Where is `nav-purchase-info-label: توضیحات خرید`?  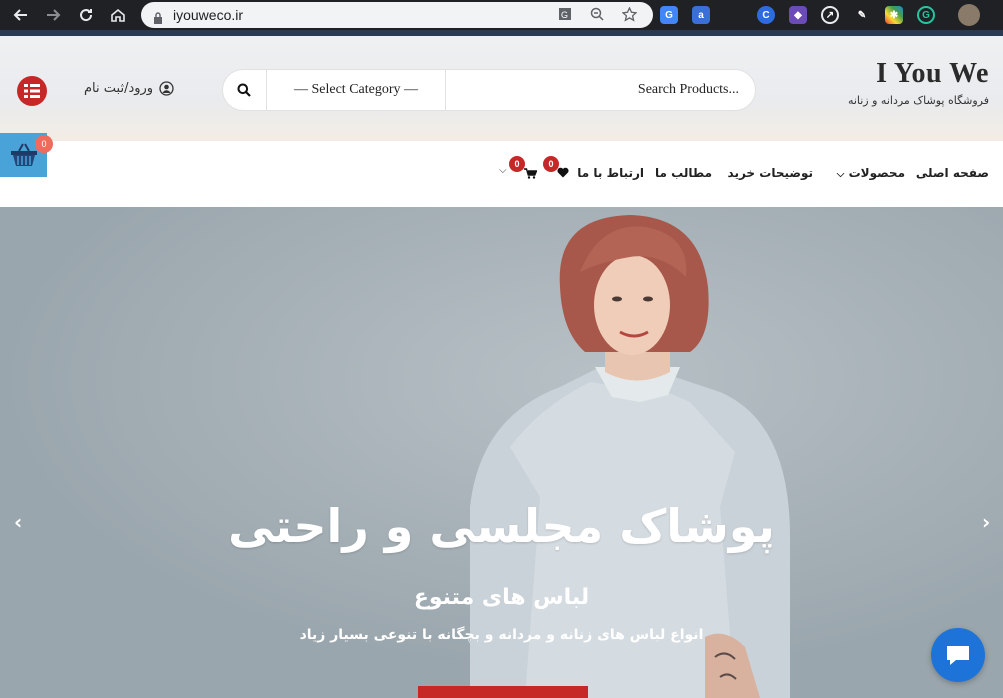 nav-purchase-info-label: توضیحات خرید is located at coordinates (770, 173).